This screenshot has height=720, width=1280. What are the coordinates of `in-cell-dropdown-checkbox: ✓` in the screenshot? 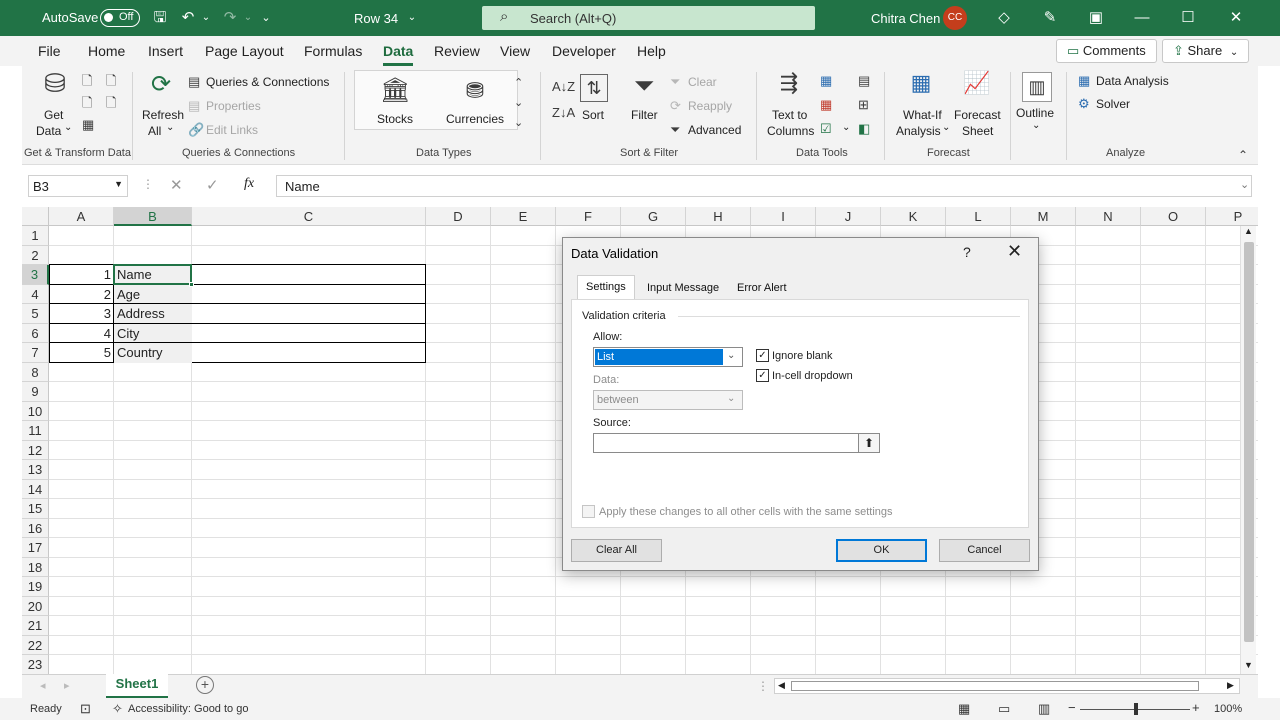 It's located at (762, 375).